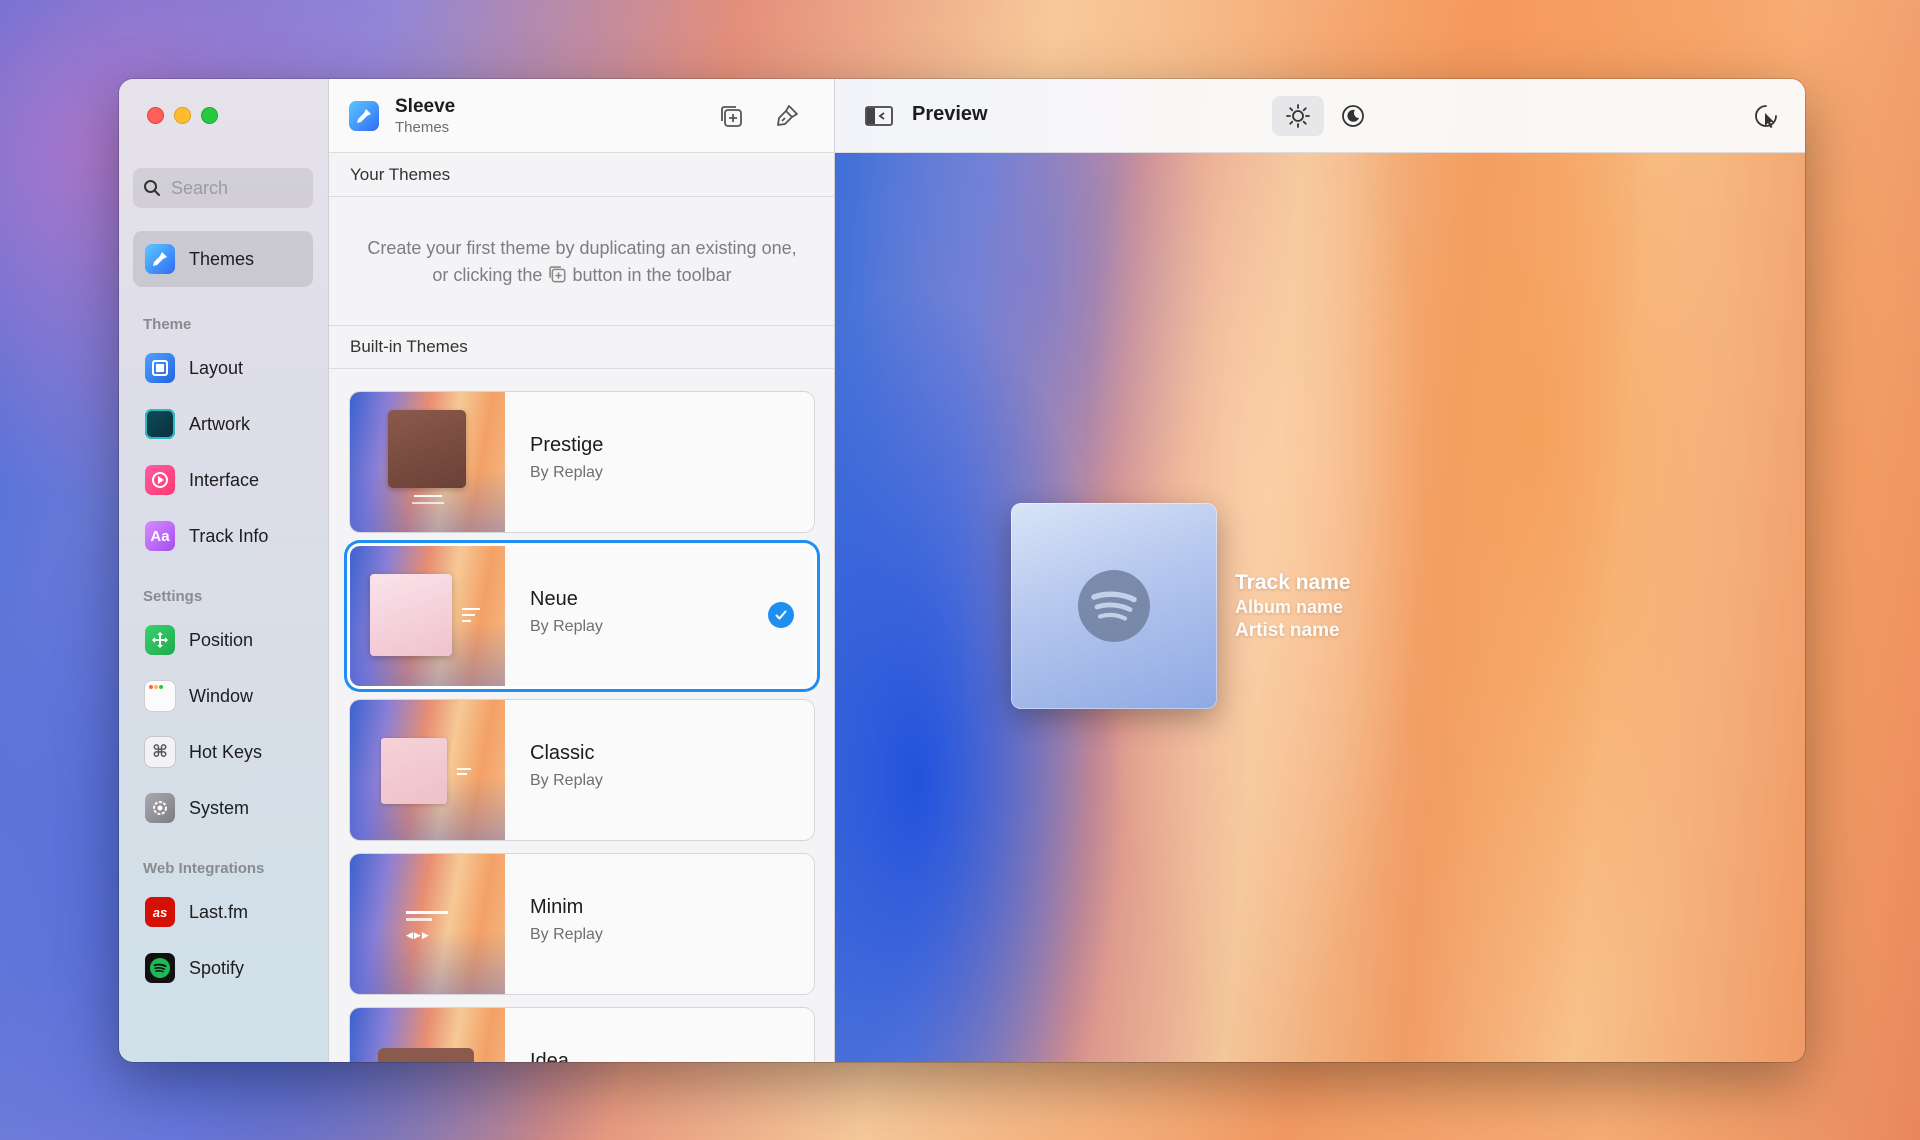 Image resolution: width=1920 pixels, height=1140 pixels. I want to click on sidebar-item-interface: Interface, so click(223, 480).